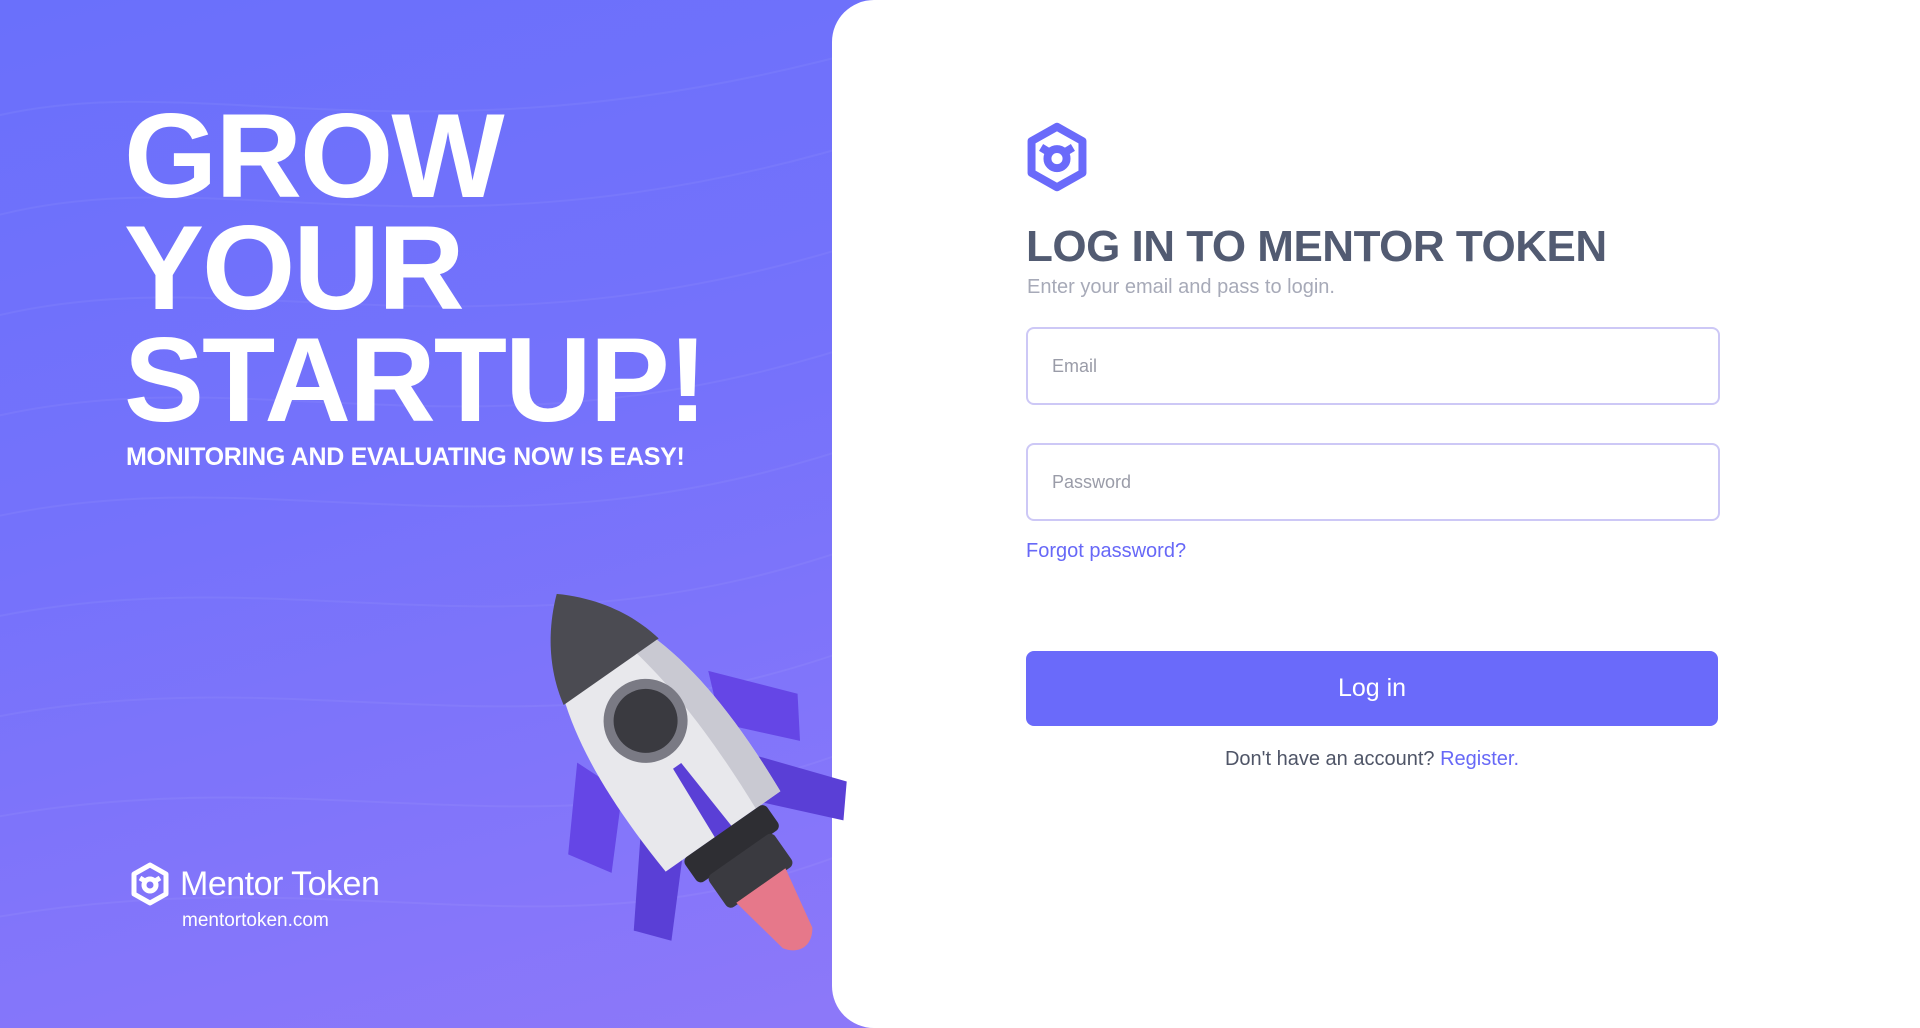  What do you see at coordinates (1373, 366) in the screenshot?
I see `email-field` at bounding box center [1373, 366].